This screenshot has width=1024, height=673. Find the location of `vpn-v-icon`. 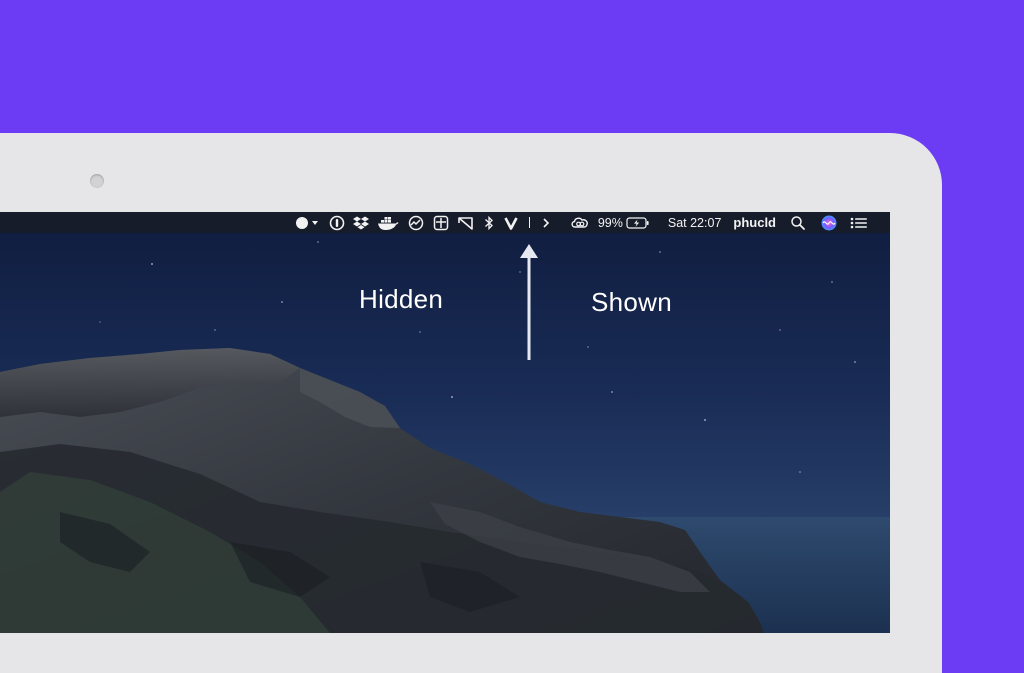

vpn-v-icon is located at coordinates (511, 222).